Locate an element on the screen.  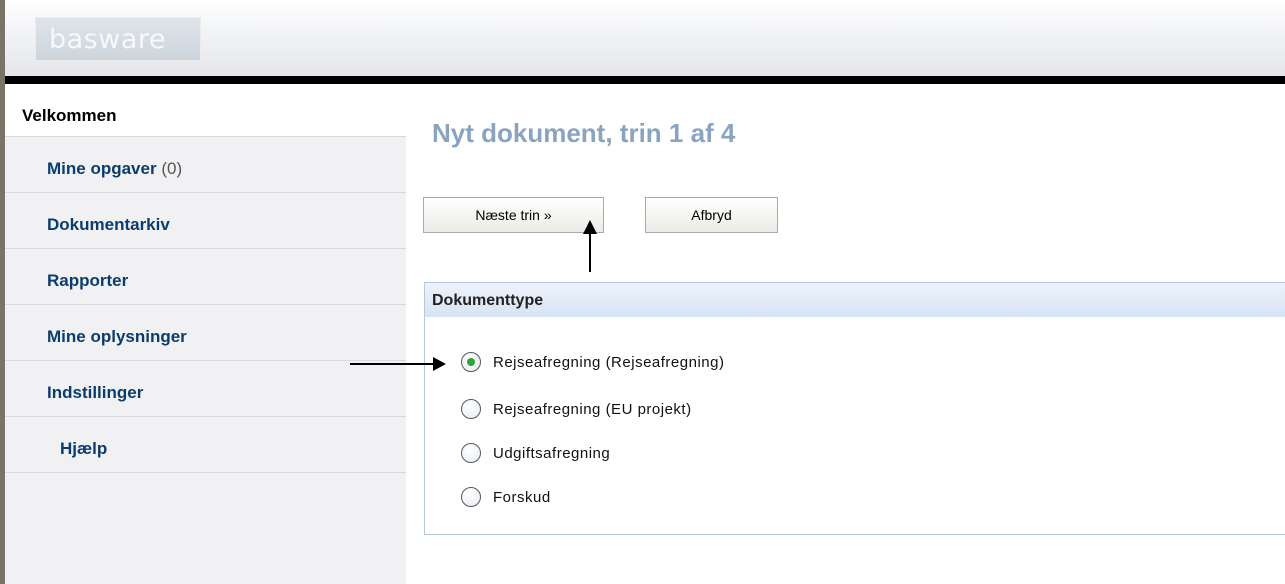
sidebar-item-settings: Indstillinger is located at coordinates (205, 389).